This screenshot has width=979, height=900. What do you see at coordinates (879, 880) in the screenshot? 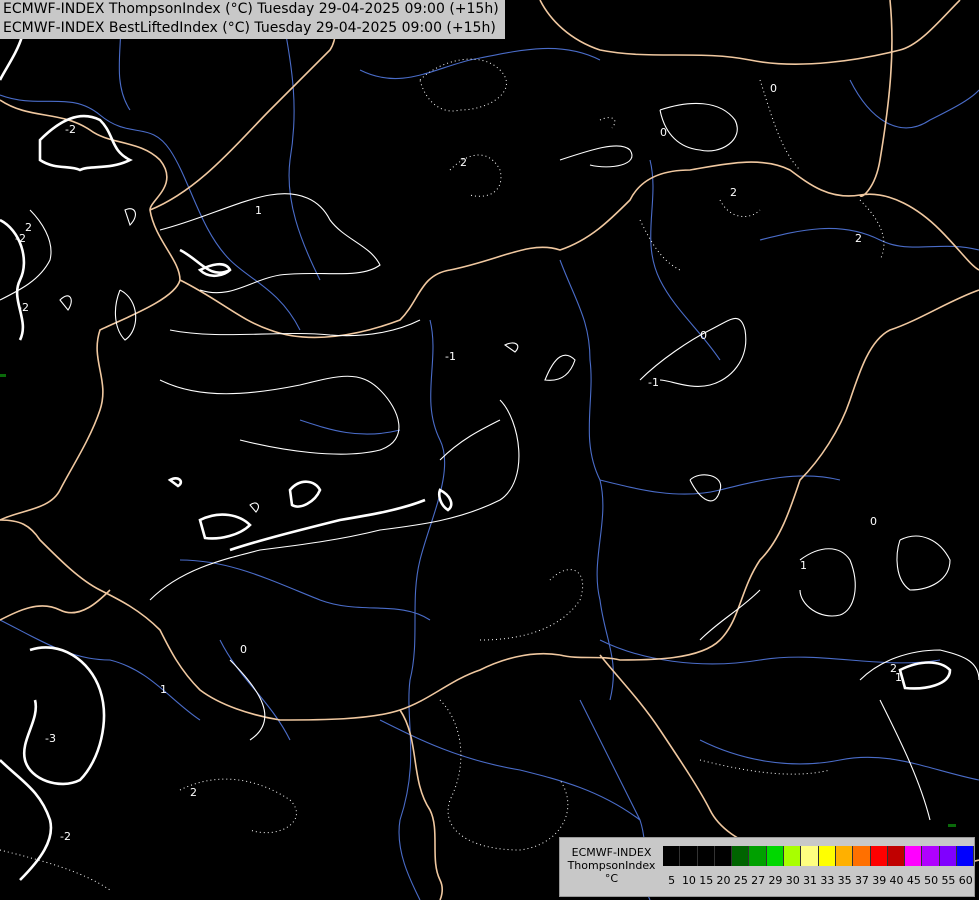
I see `legend-tick-label: 39` at bounding box center [879, 880].